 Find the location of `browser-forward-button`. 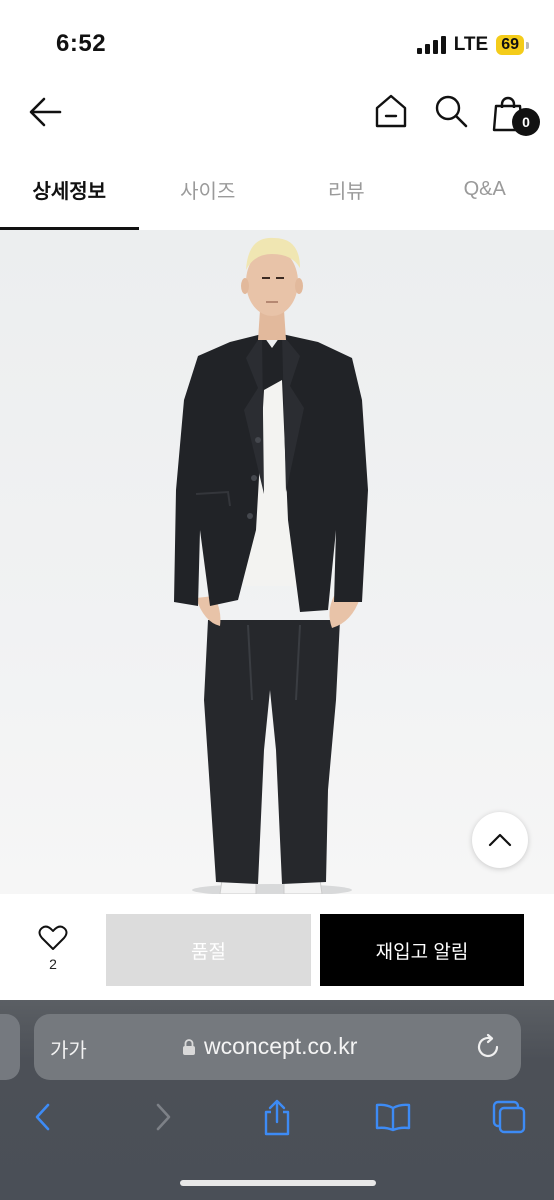

browser-forward-button is located at coordinates (163, 1117).